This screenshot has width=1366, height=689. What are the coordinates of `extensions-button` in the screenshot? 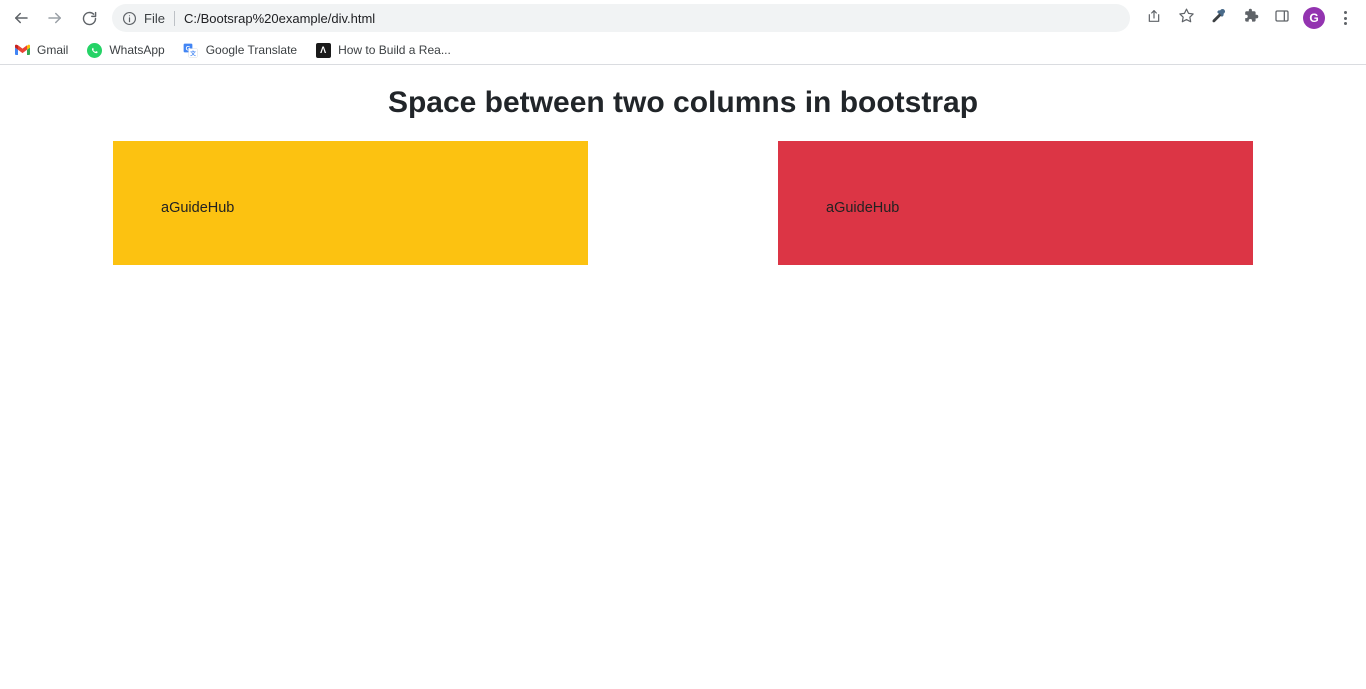 It's located at (1250, 18).